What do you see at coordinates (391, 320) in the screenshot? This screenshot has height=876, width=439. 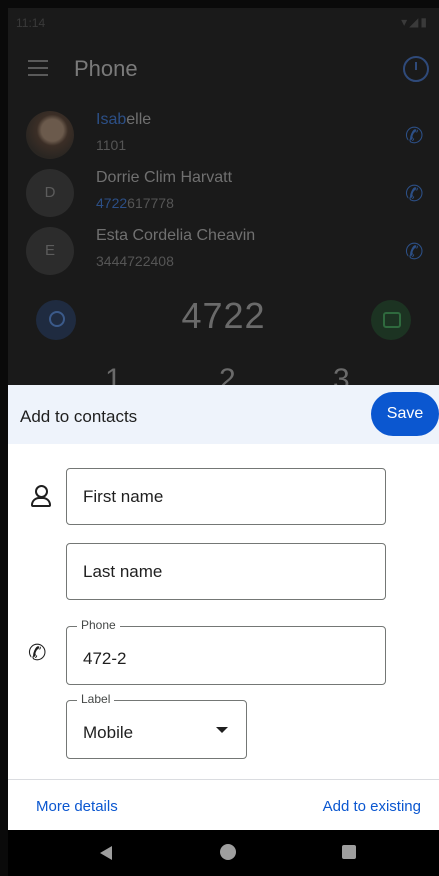 I see `message-icon` at bounding box center [391, 320].